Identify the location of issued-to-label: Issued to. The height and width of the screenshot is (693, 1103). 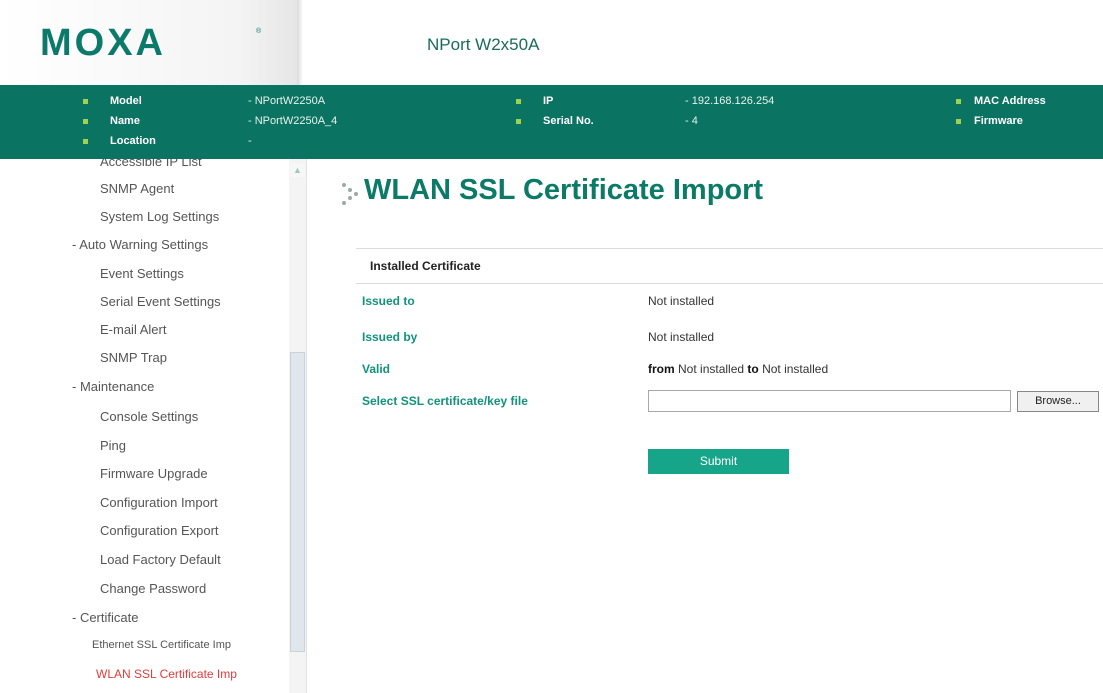
(388, 301).